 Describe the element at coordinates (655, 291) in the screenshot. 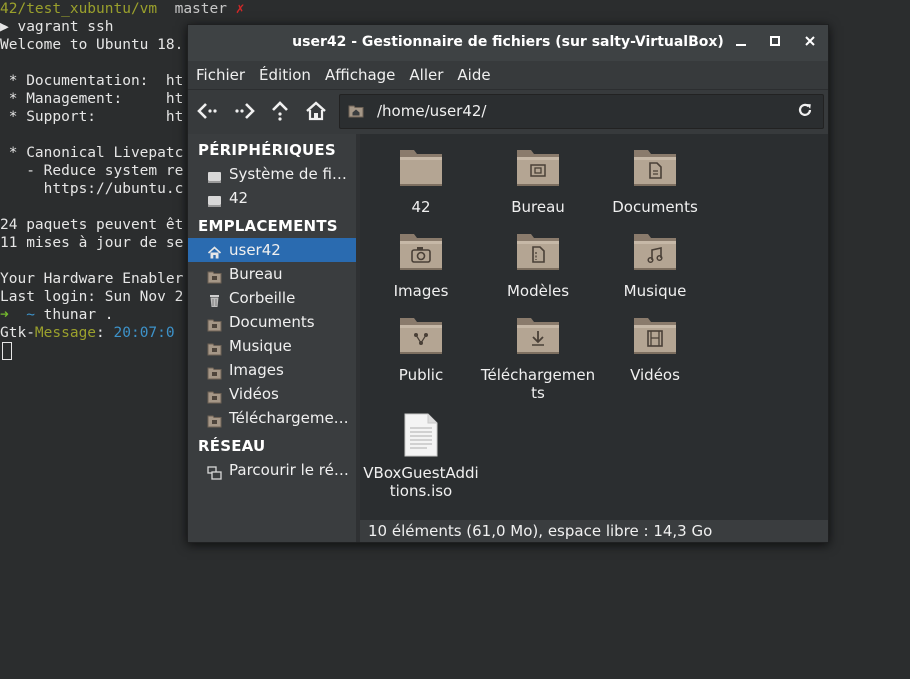

I see `file-label: Musique` at that location.